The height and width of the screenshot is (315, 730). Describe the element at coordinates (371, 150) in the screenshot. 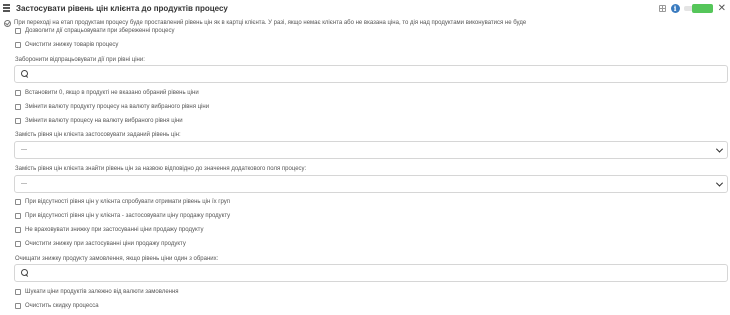

I see `price-level-select: ---` at that location.